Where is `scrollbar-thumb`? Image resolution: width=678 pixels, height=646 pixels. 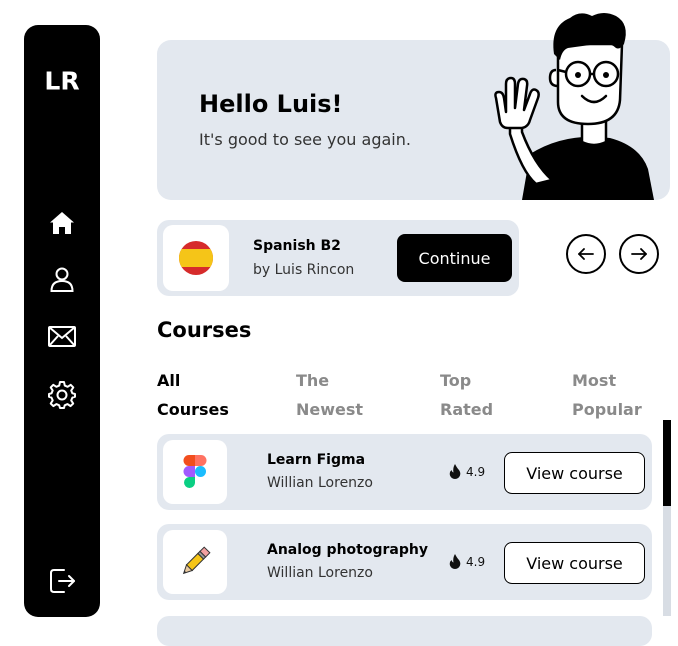 scrollbar-thumb is located at coordinates (667, 463).